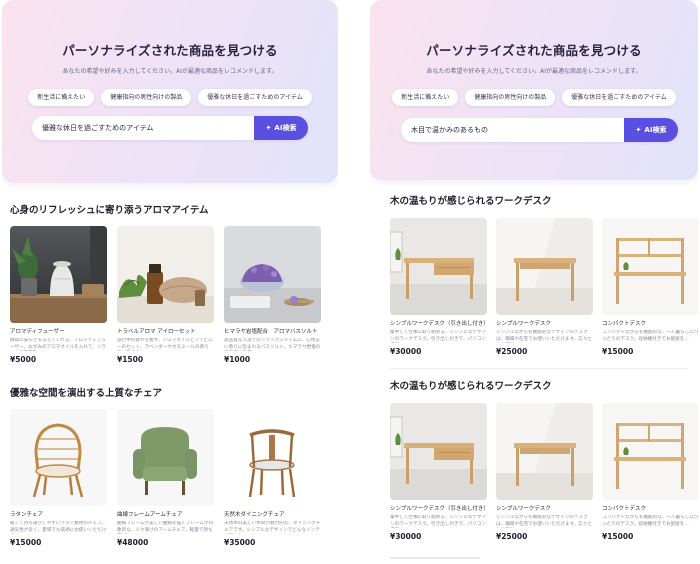 This screenshot has height=564, width=700. What do you see at coordinates (23, 359) in the screenshot?
I see `product-price: ¥5000` at bounding box center [23, 359].